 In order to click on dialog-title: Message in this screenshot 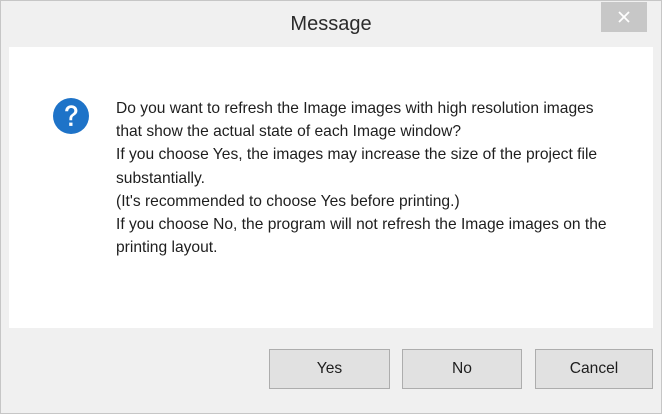, I will do `click(331, 24)`.